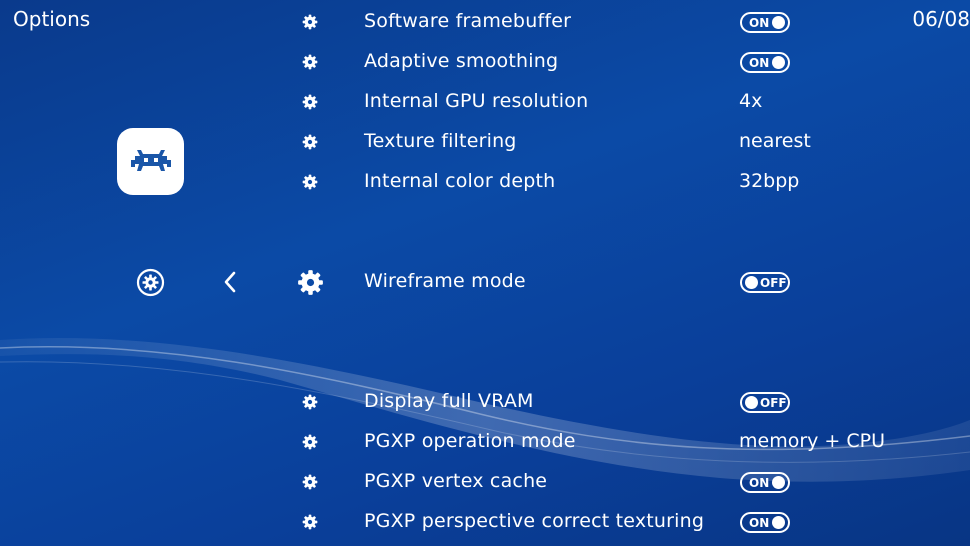 The height and width of the screenshot is (546, 970). I want to click on option-row-internal-gpu-resolution: Internal GPU resolution 4x, so click(485, 102).